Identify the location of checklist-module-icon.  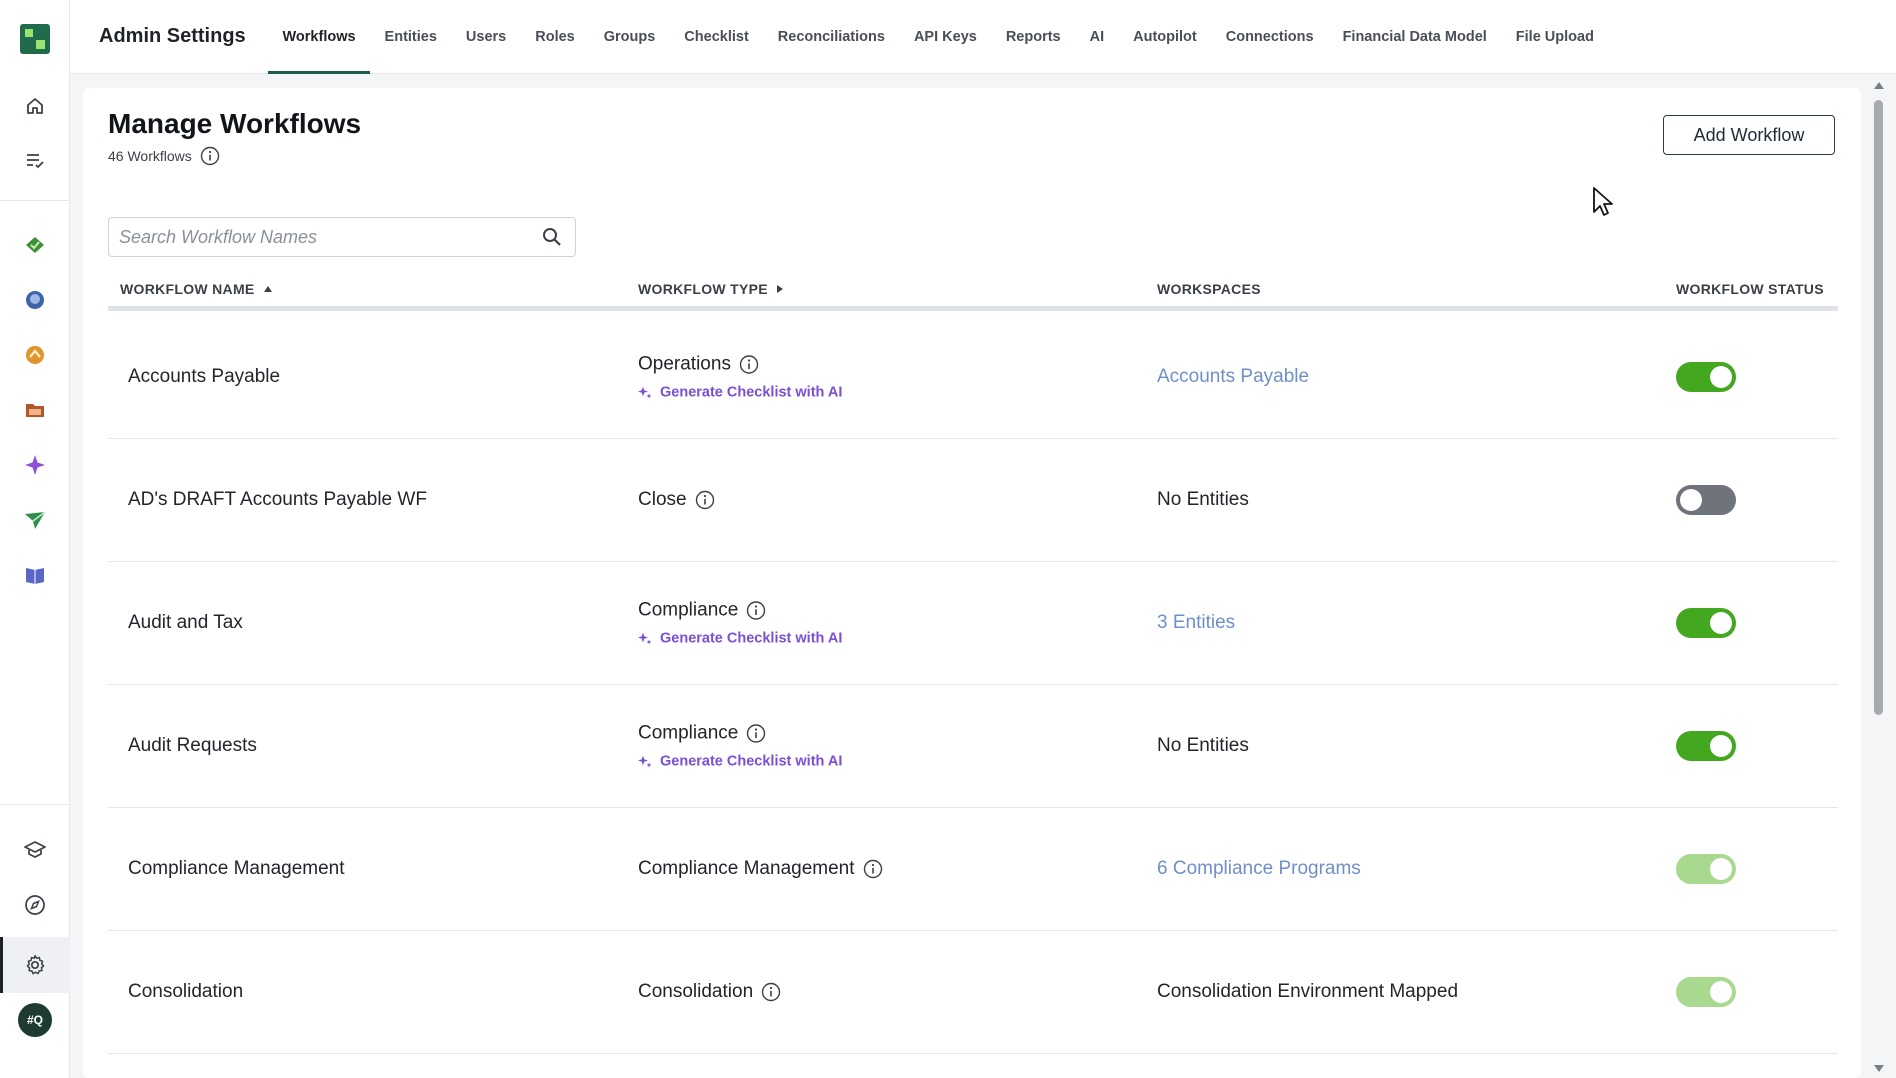
(35, 245).